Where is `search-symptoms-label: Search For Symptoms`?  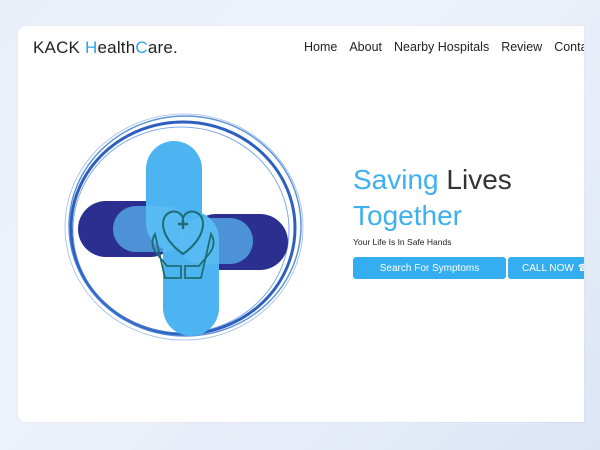 search-symptoms-label: Search For Symptoms is located at coordinates (429, 268).